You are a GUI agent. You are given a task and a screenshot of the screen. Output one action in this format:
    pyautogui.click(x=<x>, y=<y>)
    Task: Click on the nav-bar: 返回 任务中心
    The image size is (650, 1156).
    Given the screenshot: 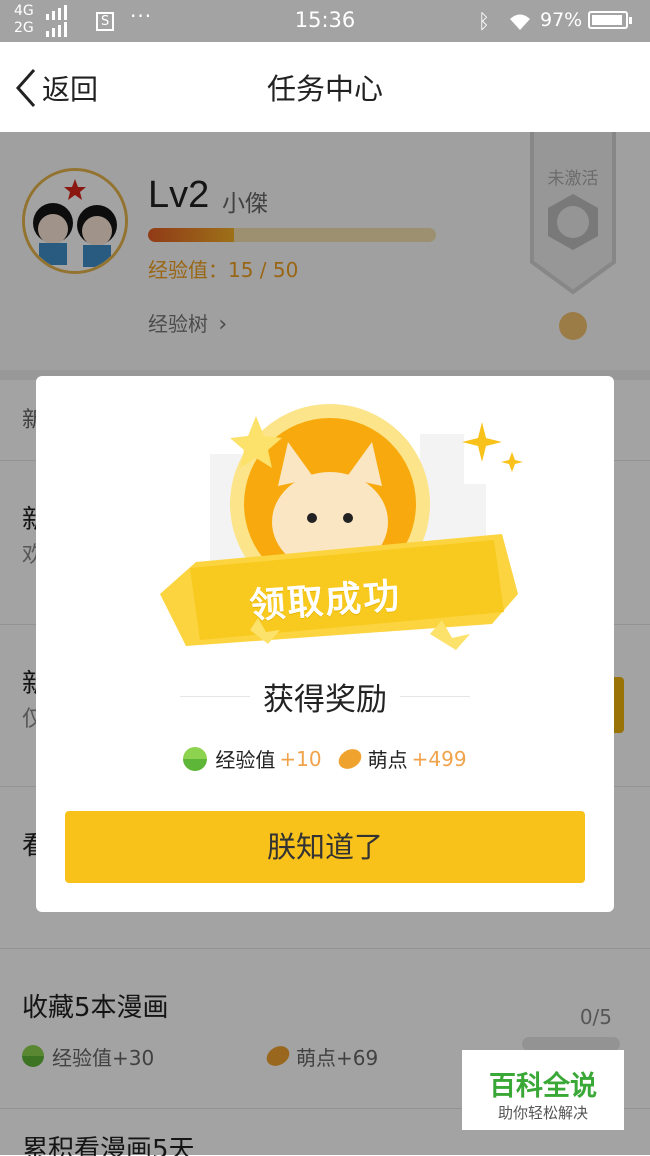 What is the action you would take?
    pyautogui.click(x=325, y=87)
    